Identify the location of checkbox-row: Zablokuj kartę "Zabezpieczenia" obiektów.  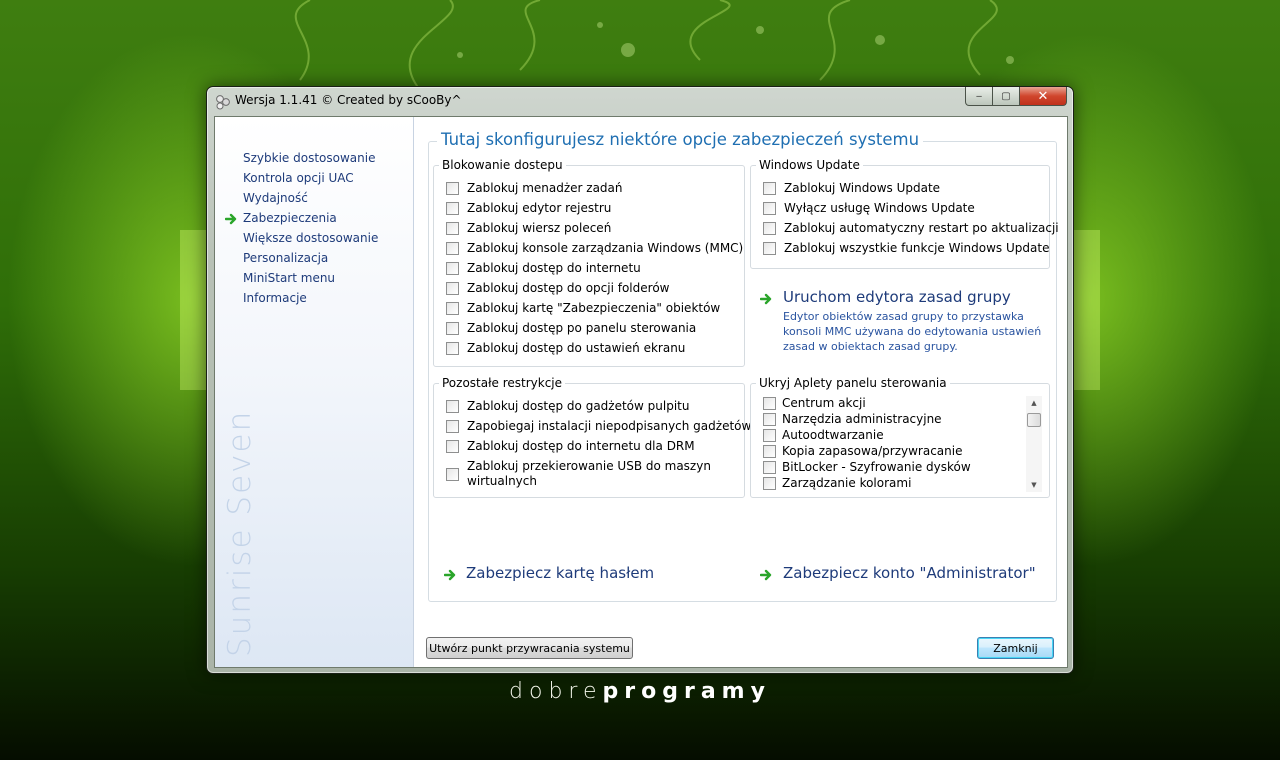
(583, 308).